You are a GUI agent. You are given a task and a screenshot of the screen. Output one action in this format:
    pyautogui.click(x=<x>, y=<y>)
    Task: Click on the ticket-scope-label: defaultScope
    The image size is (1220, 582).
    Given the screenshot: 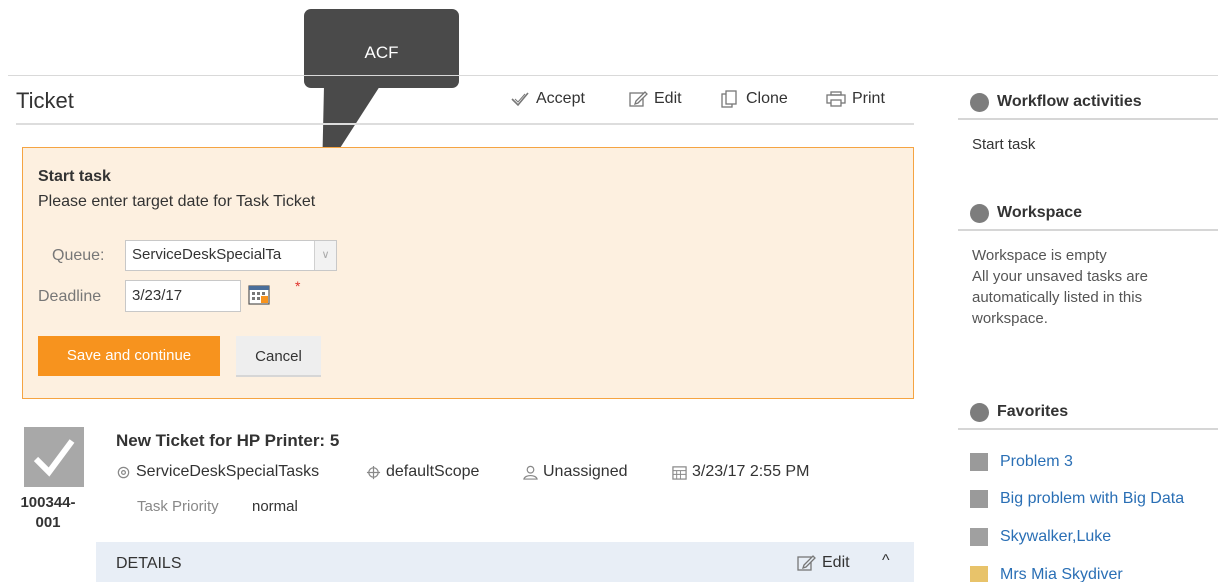 What is the action you would take?
    pyautogui.click(x=433, y=471)
    